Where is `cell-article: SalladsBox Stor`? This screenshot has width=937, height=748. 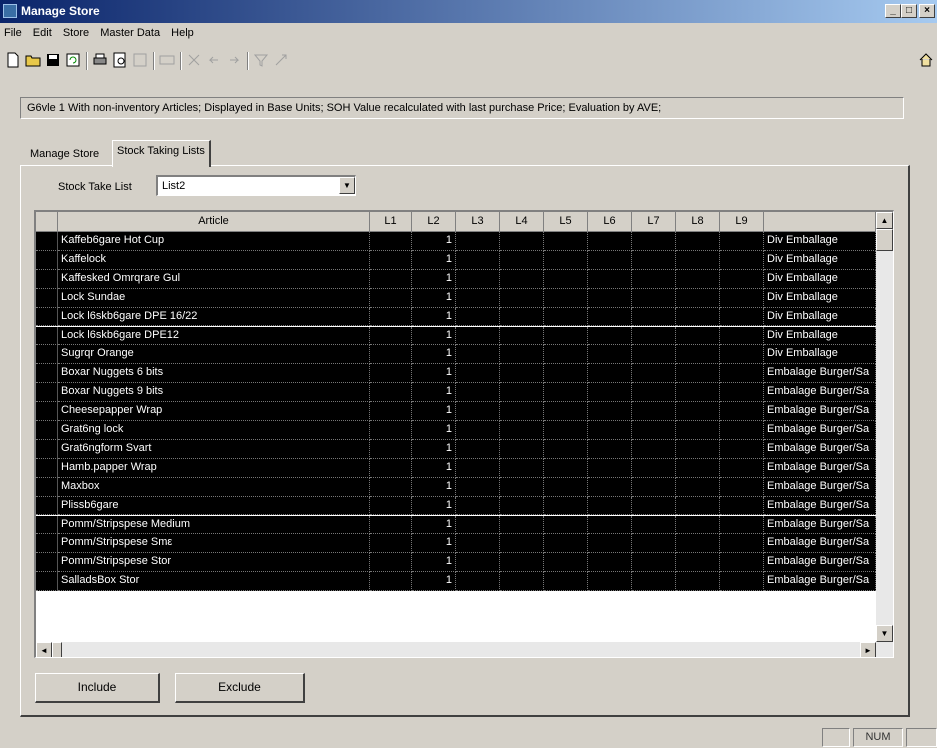 cell-article: SalladsBox Stor is located at coordinates (214, 582).